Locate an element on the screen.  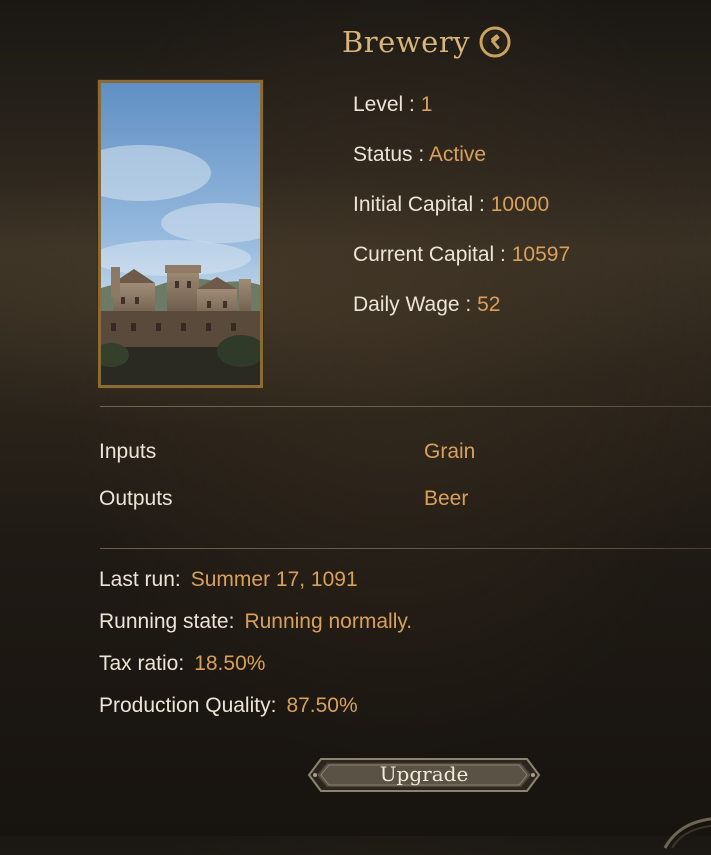
info-value: Summer 17, 1091 is located at coordinates (274, 579).